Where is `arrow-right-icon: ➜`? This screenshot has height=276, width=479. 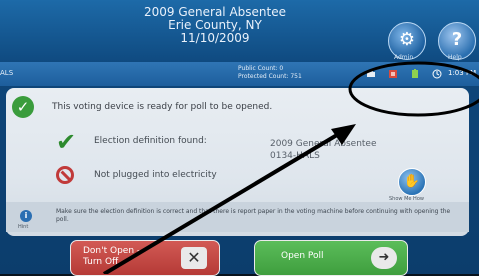
arrow-right-icon: ➜ is located at coordinates (384, 258).